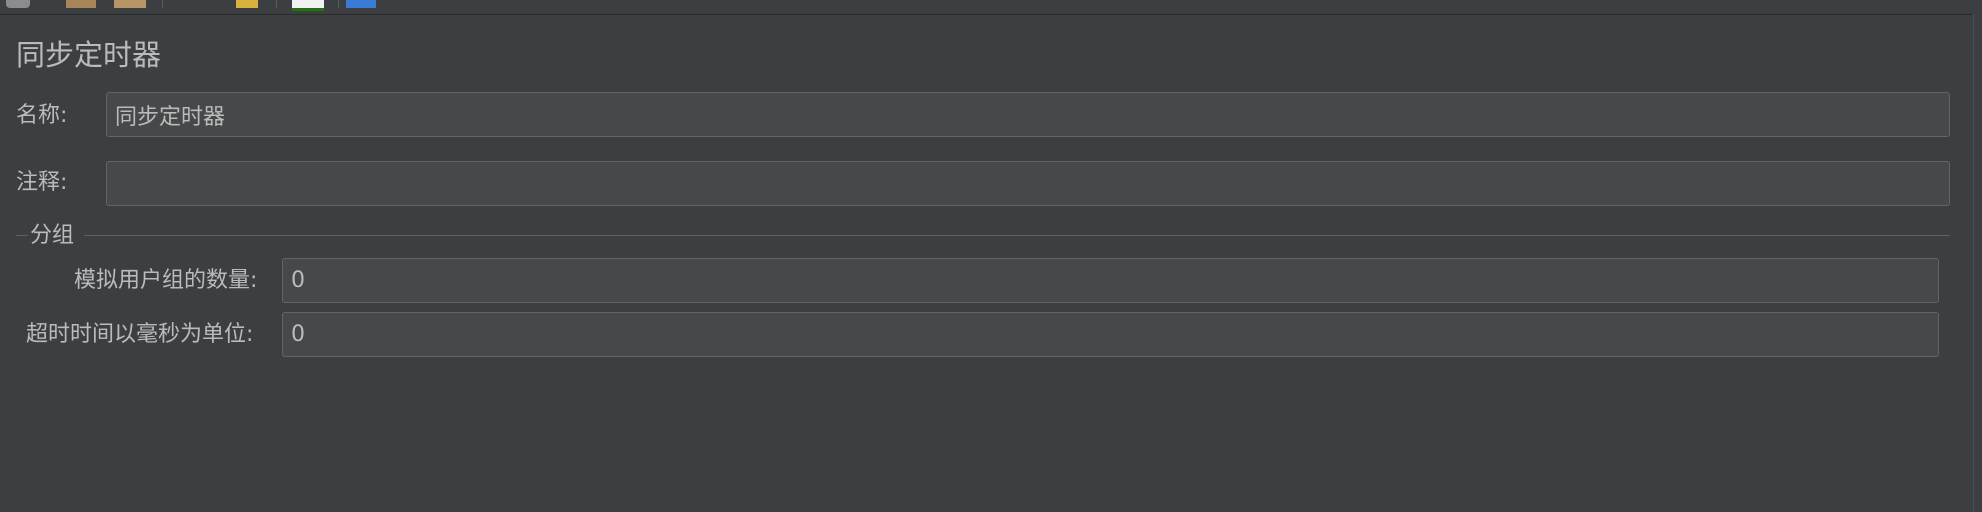 The width and height of the screenshot is (1982, 512). What do you see at coordinates (42, 115) in the screenshot?
I see `name-label: 名称:` at bounding box center [42, 115].